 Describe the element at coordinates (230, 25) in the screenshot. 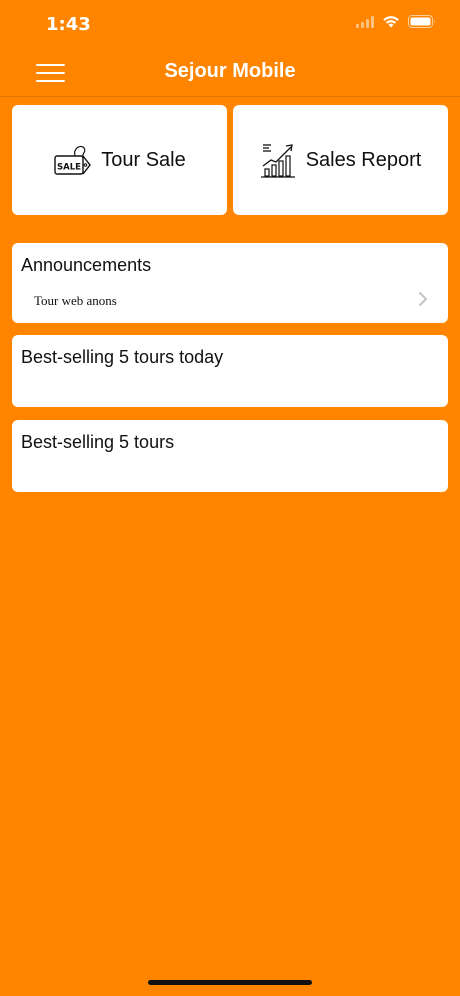

I see `status-bar: 1:43` at that location.